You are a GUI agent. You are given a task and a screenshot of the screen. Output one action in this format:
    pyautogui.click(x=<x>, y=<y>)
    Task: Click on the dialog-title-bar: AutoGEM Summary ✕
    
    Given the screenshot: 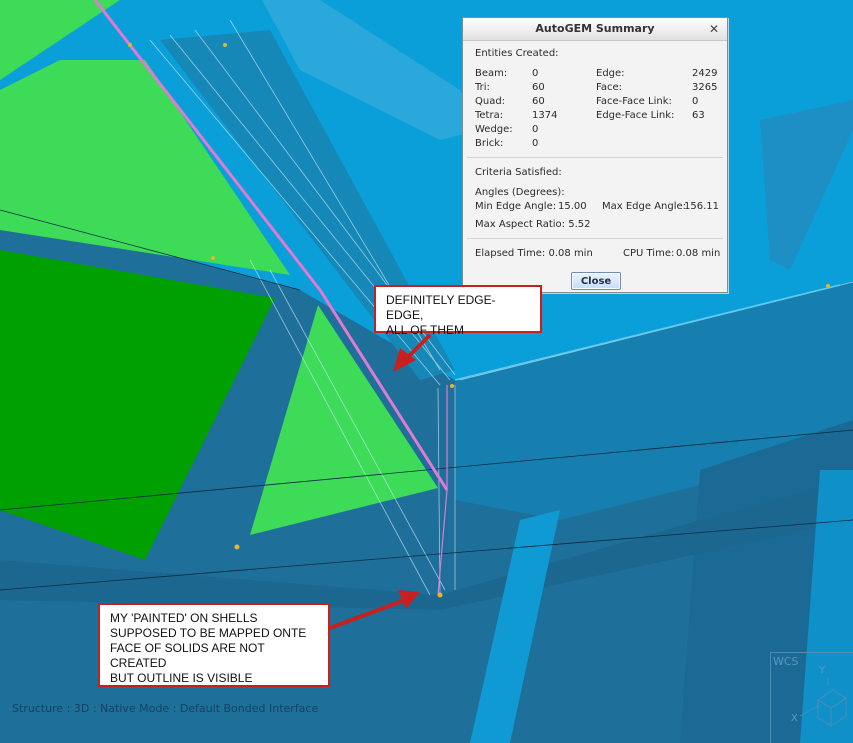 What is the action you would take?
    pyautogui.click(x=595, y=29)
    